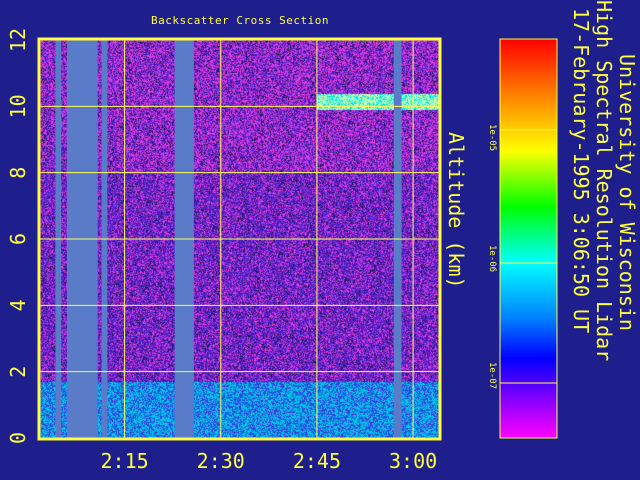 This screenshot has width=640, height=480. I want to click on y-axis-label: Altitude (km), so click(456, 210).